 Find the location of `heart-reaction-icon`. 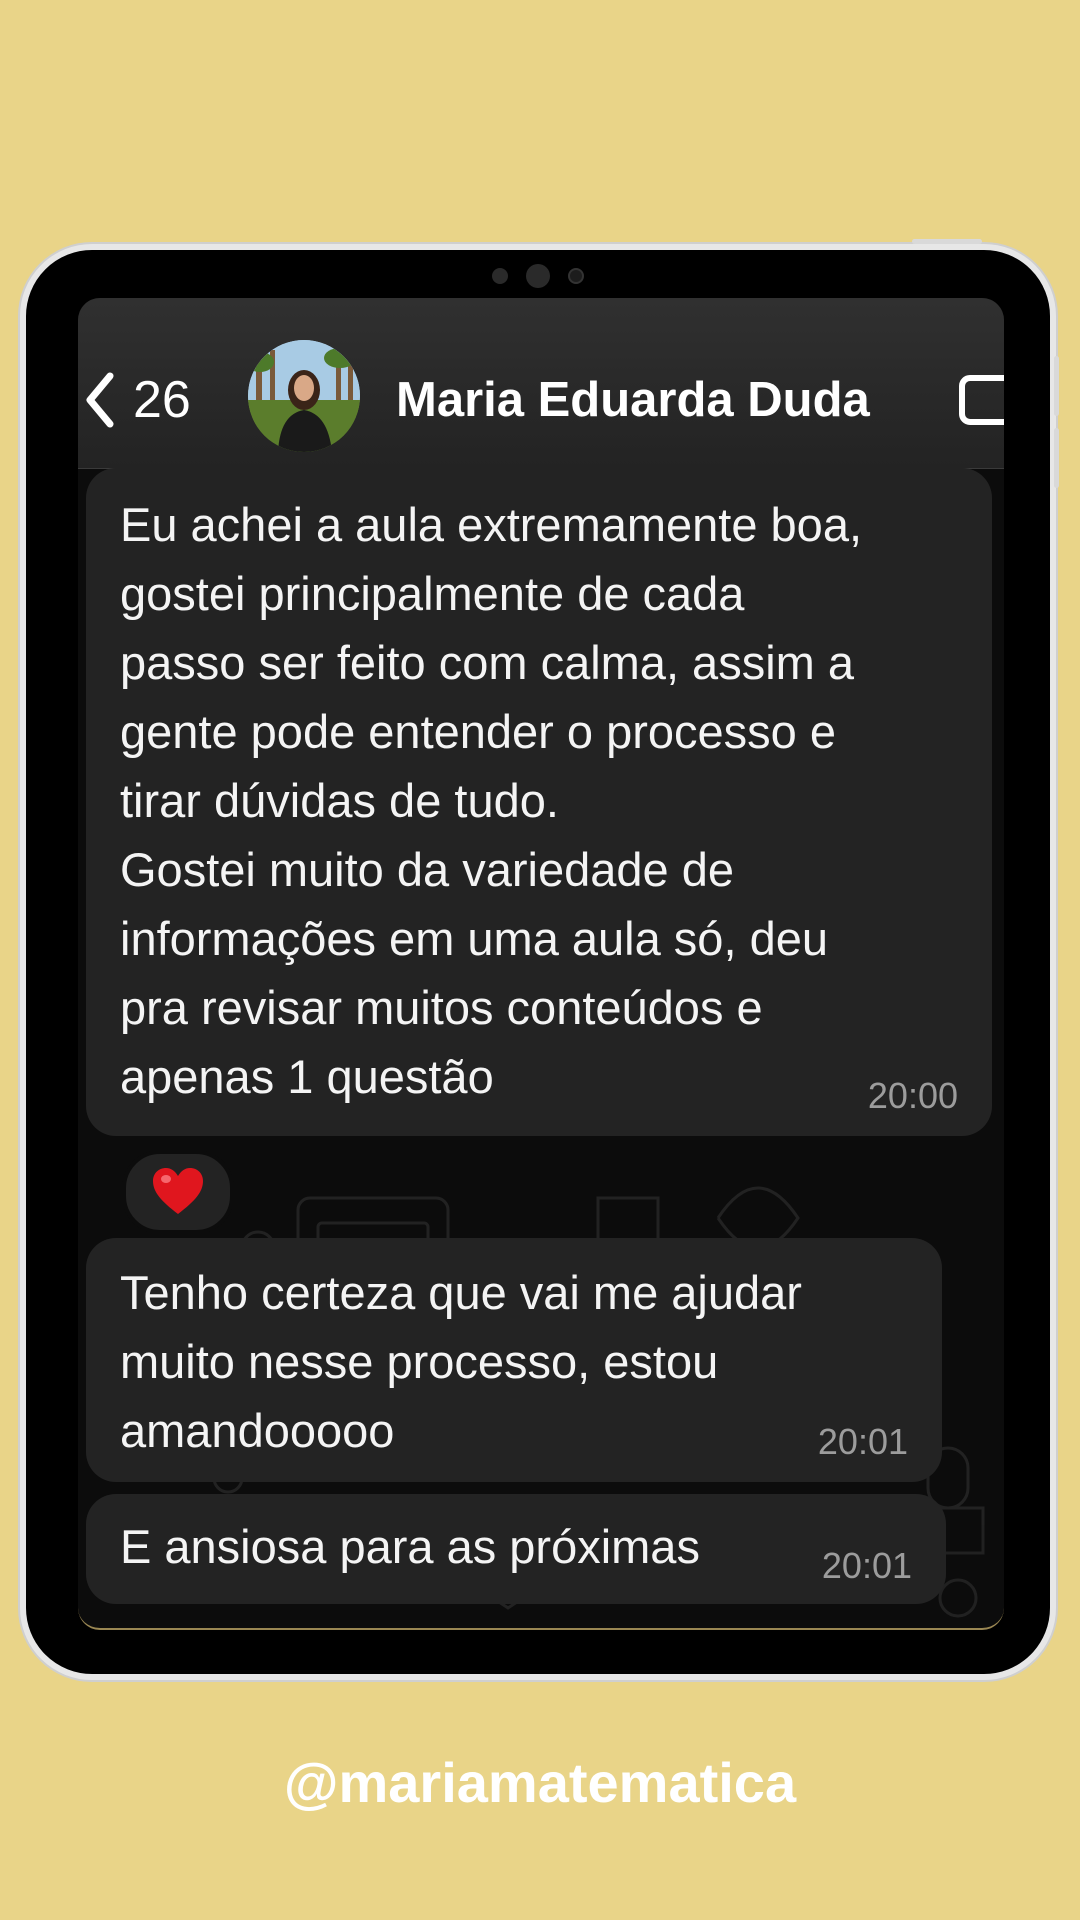

heart-reaction-icon is located at coordinates (178, 1192).